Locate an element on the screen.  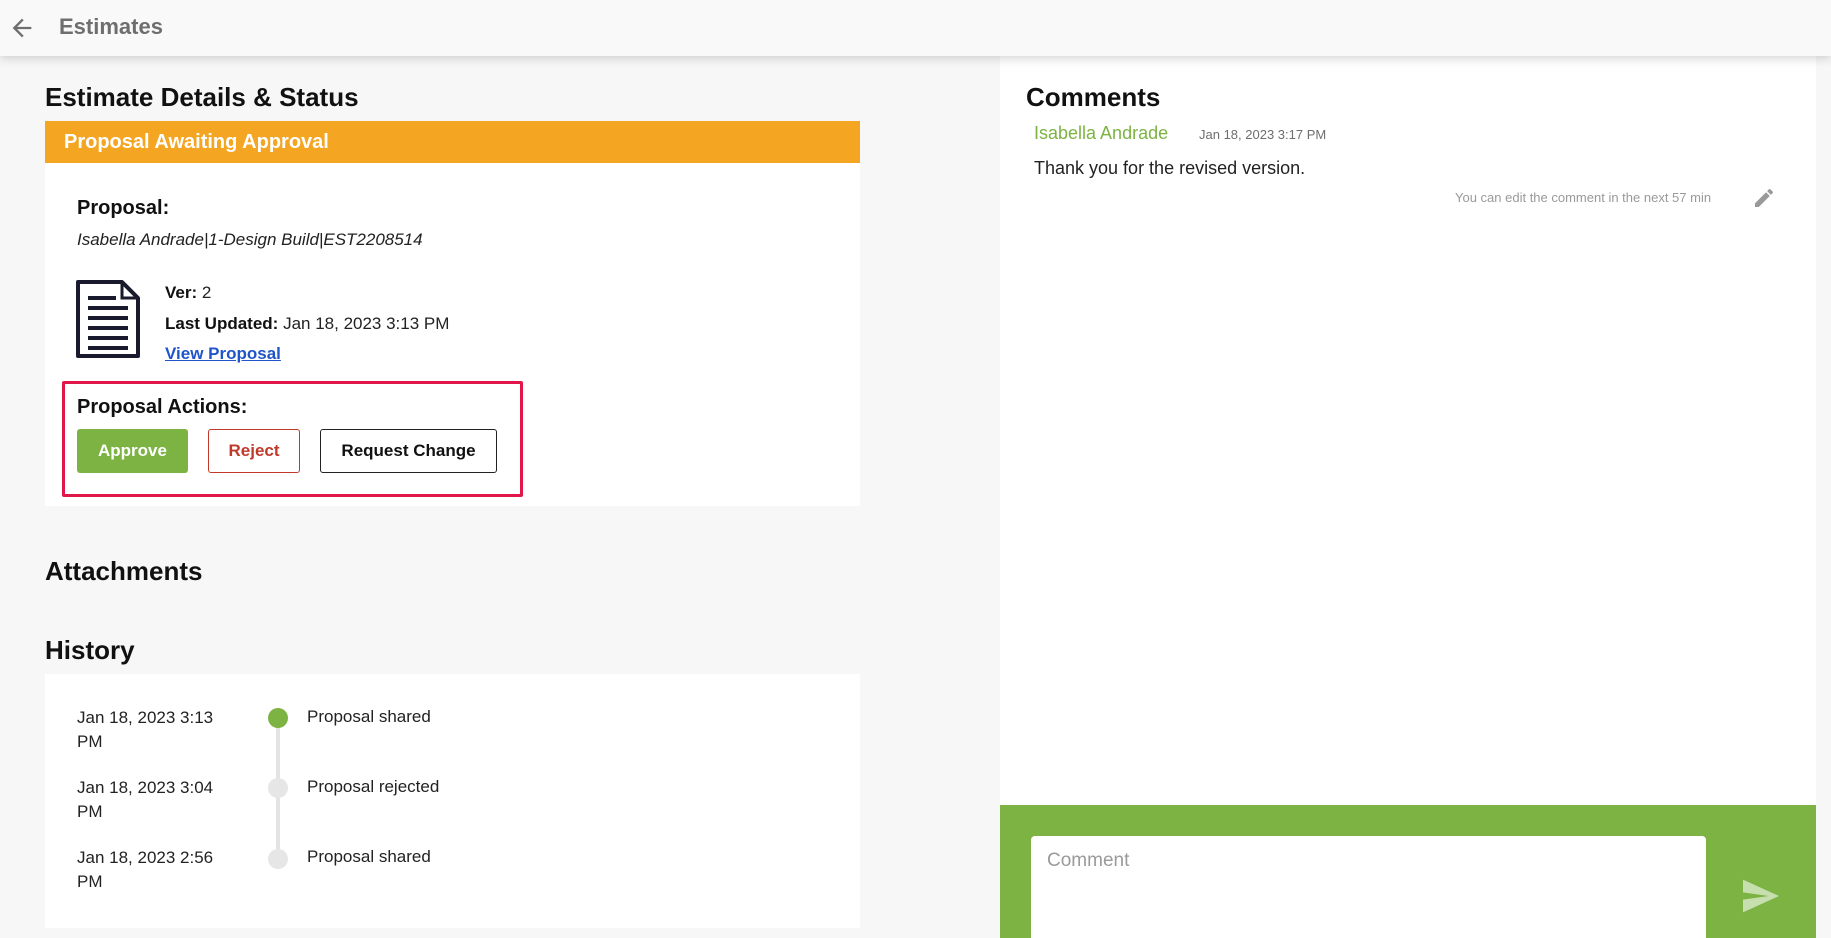
document-icon is located at coordinates (108, 319).